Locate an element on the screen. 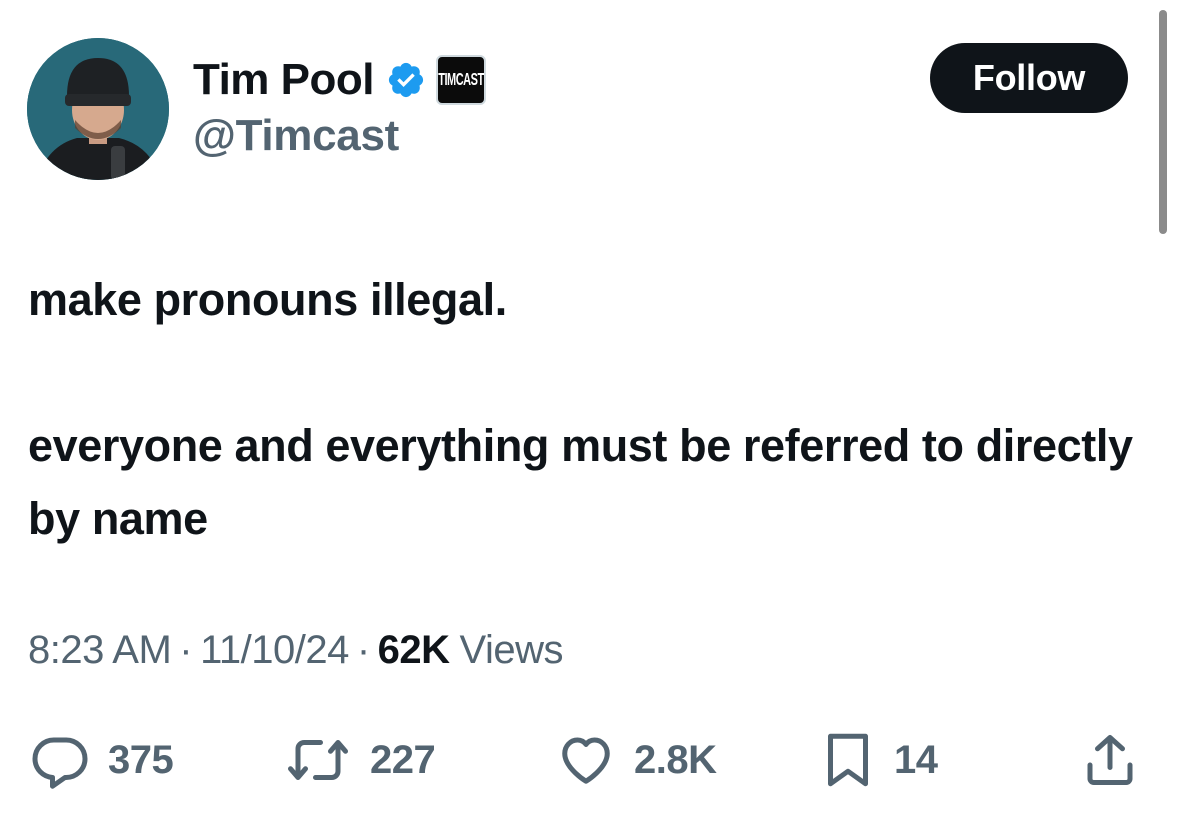 Image resolution: width=1179 pixels, height=815 pixels. repost-button: 227 is located at coordinates (360, 760).